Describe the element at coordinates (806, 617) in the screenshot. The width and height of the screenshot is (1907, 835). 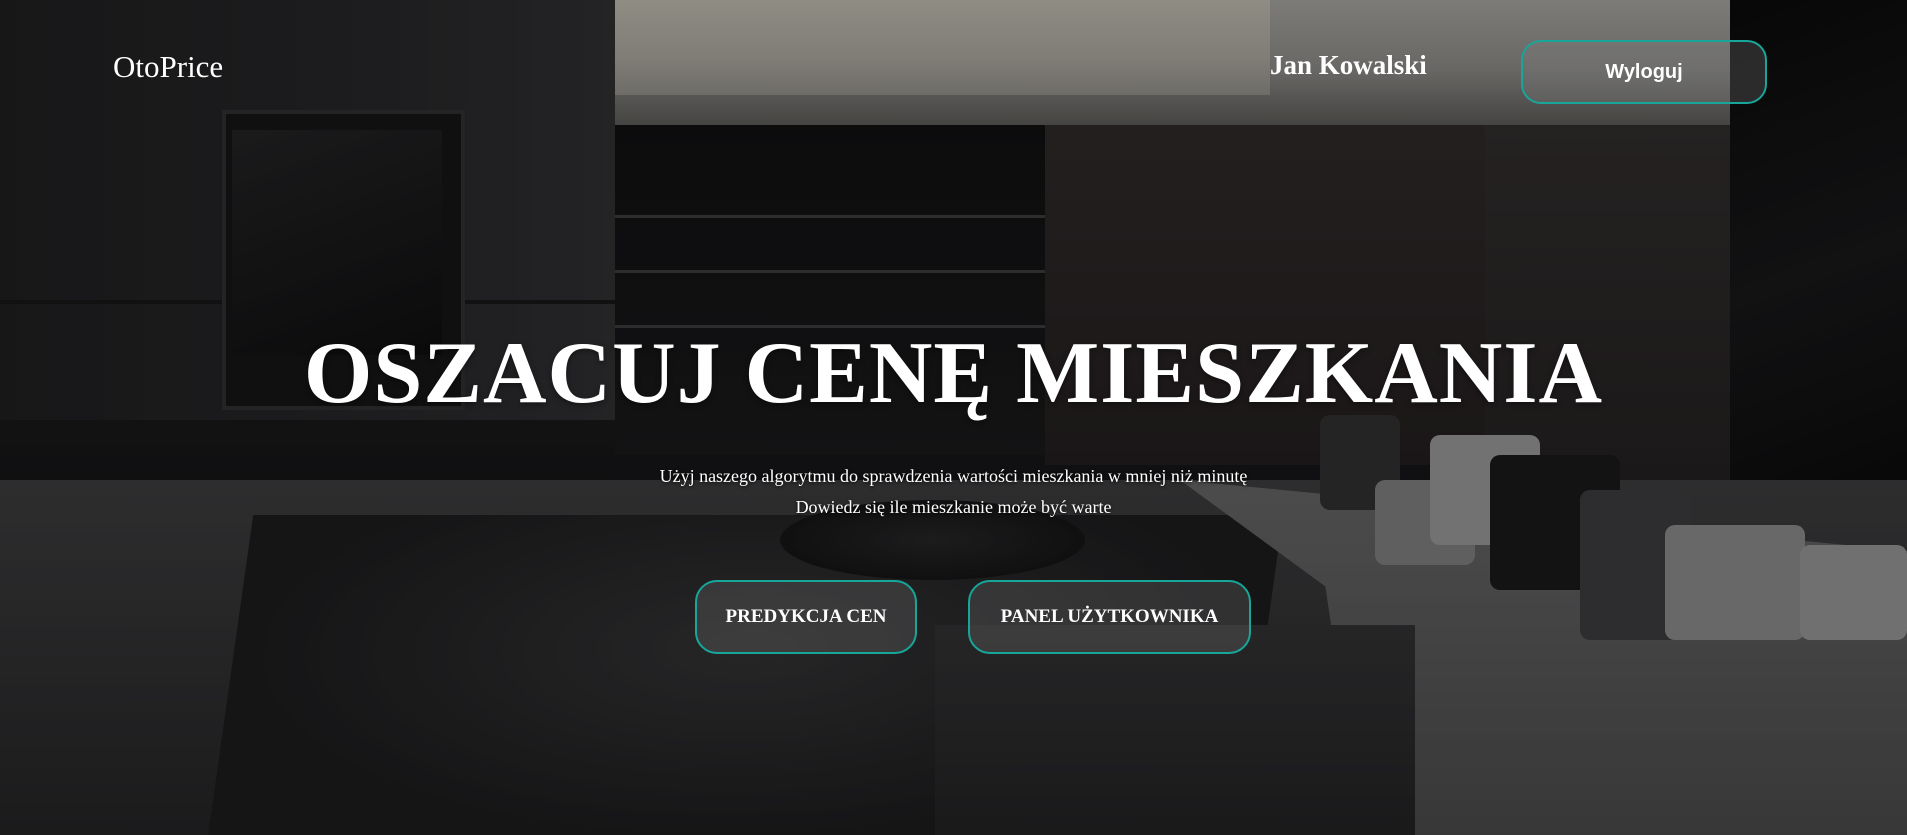
I see `price-prediction-button: PREDYKCJA CEN` at that location.